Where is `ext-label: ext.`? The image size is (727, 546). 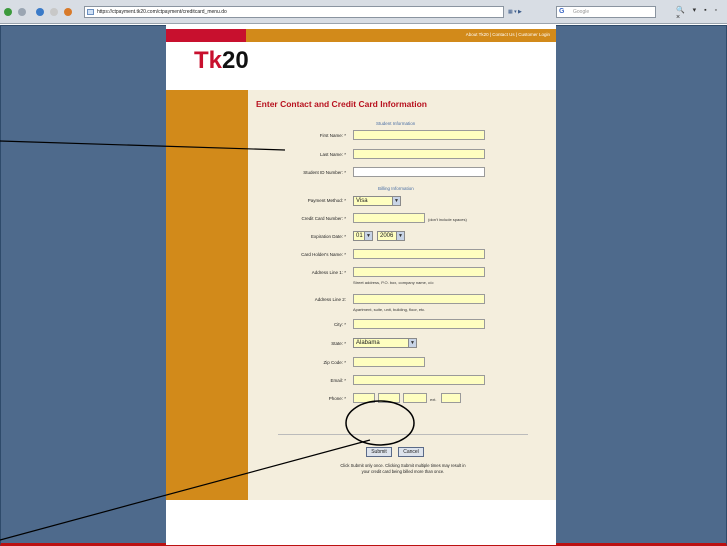
ext-label: ext. is located at coordinates (433, 399).